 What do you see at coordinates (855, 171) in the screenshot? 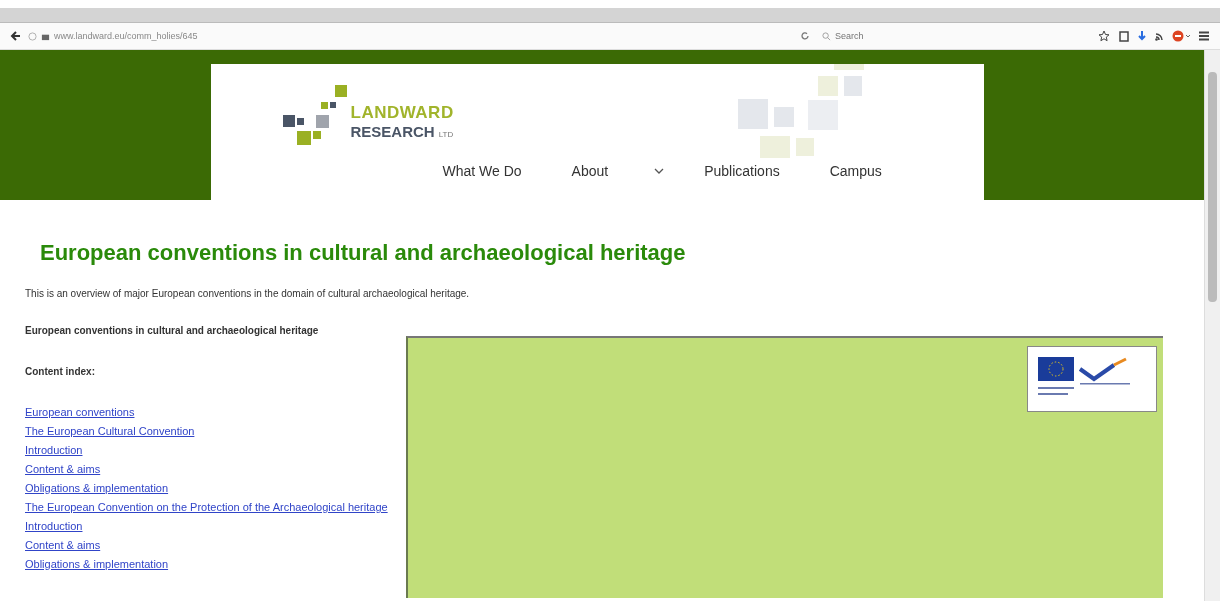
I see `nav-link: Campus` at bounding box center [855, 171].